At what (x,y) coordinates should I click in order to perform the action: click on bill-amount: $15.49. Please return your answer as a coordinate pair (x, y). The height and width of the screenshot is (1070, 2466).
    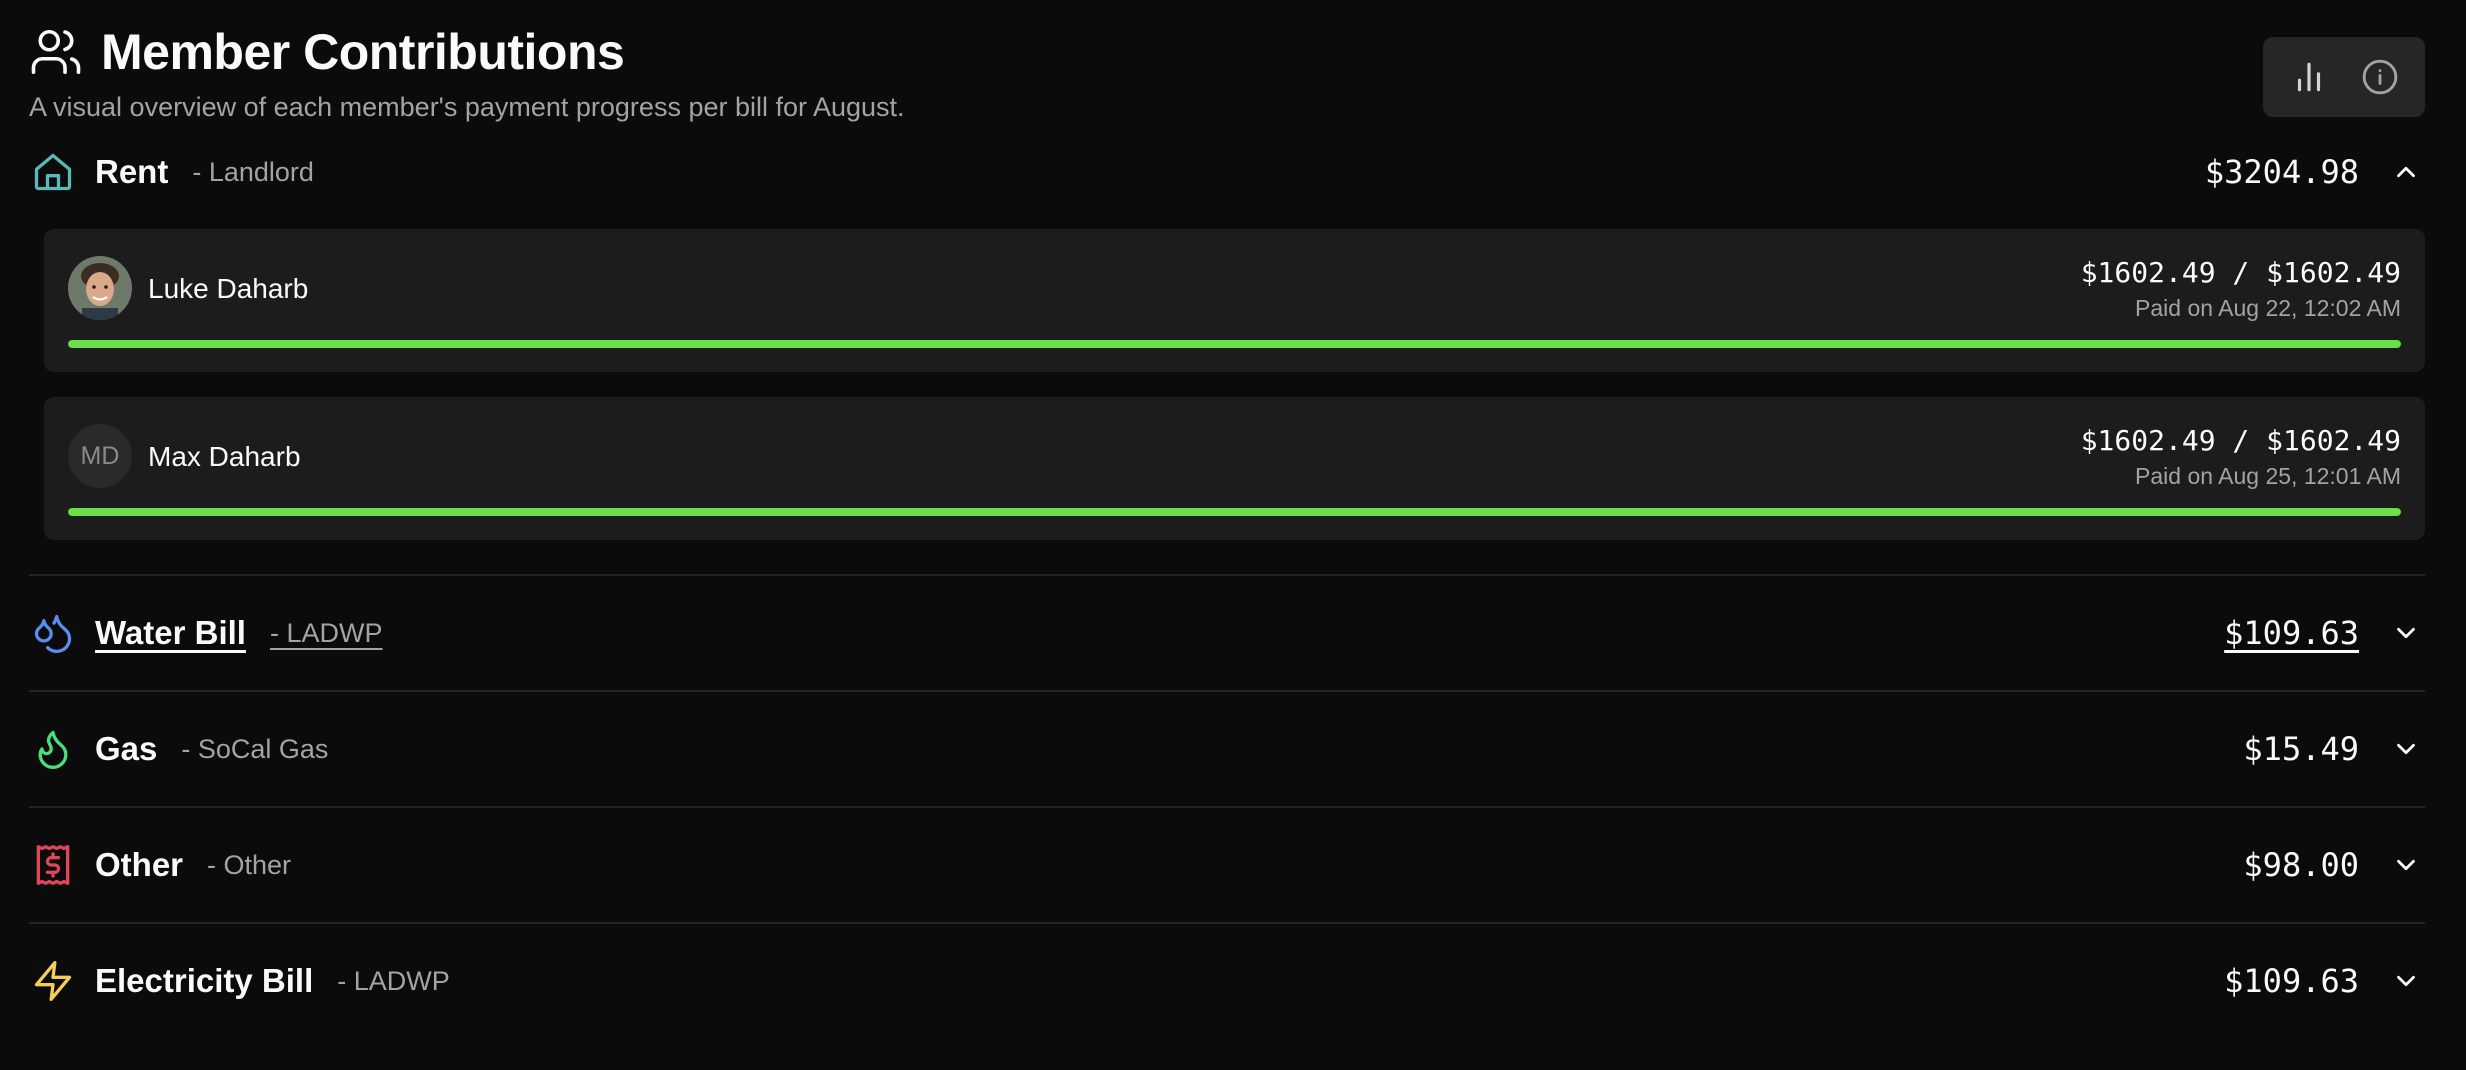
    Looking at the image, I should click on (2301, 749).